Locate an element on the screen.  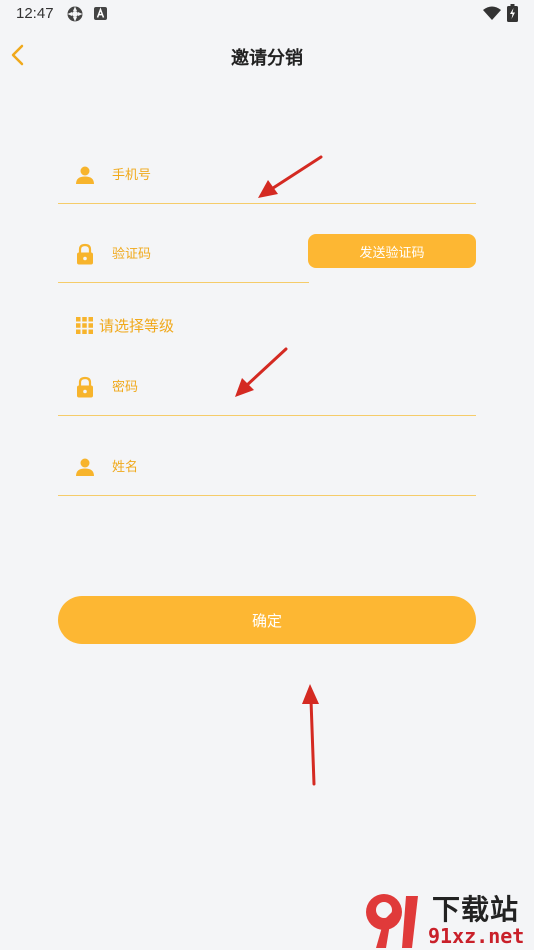
arrow-to-confirm is located at coordinates (310, 735).